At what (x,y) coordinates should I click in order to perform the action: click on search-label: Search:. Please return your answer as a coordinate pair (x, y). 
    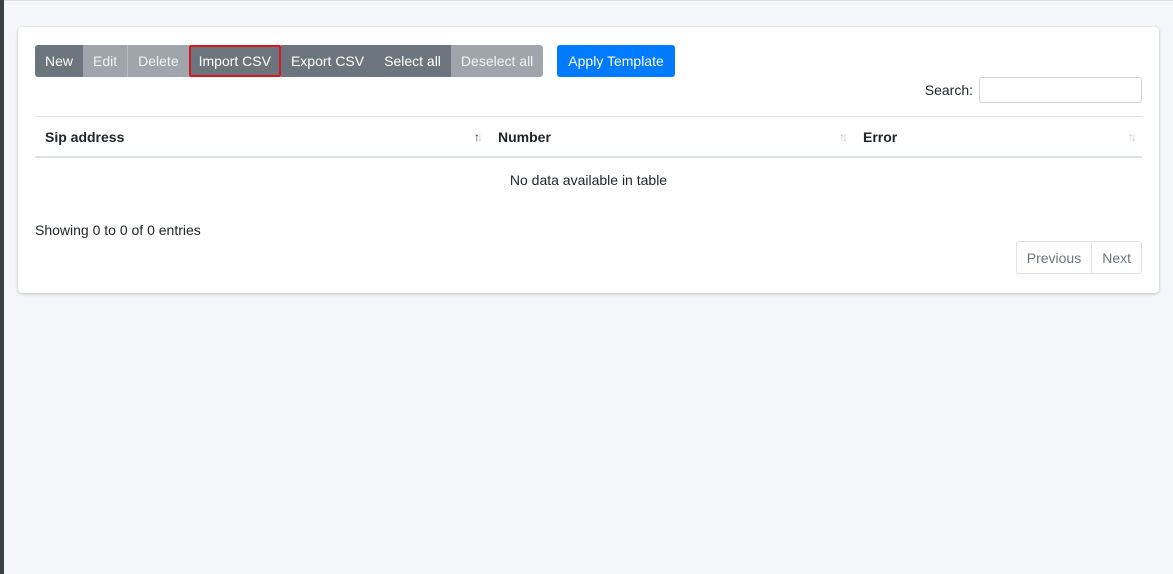
    Looking at the image, I should click on (948, 90).